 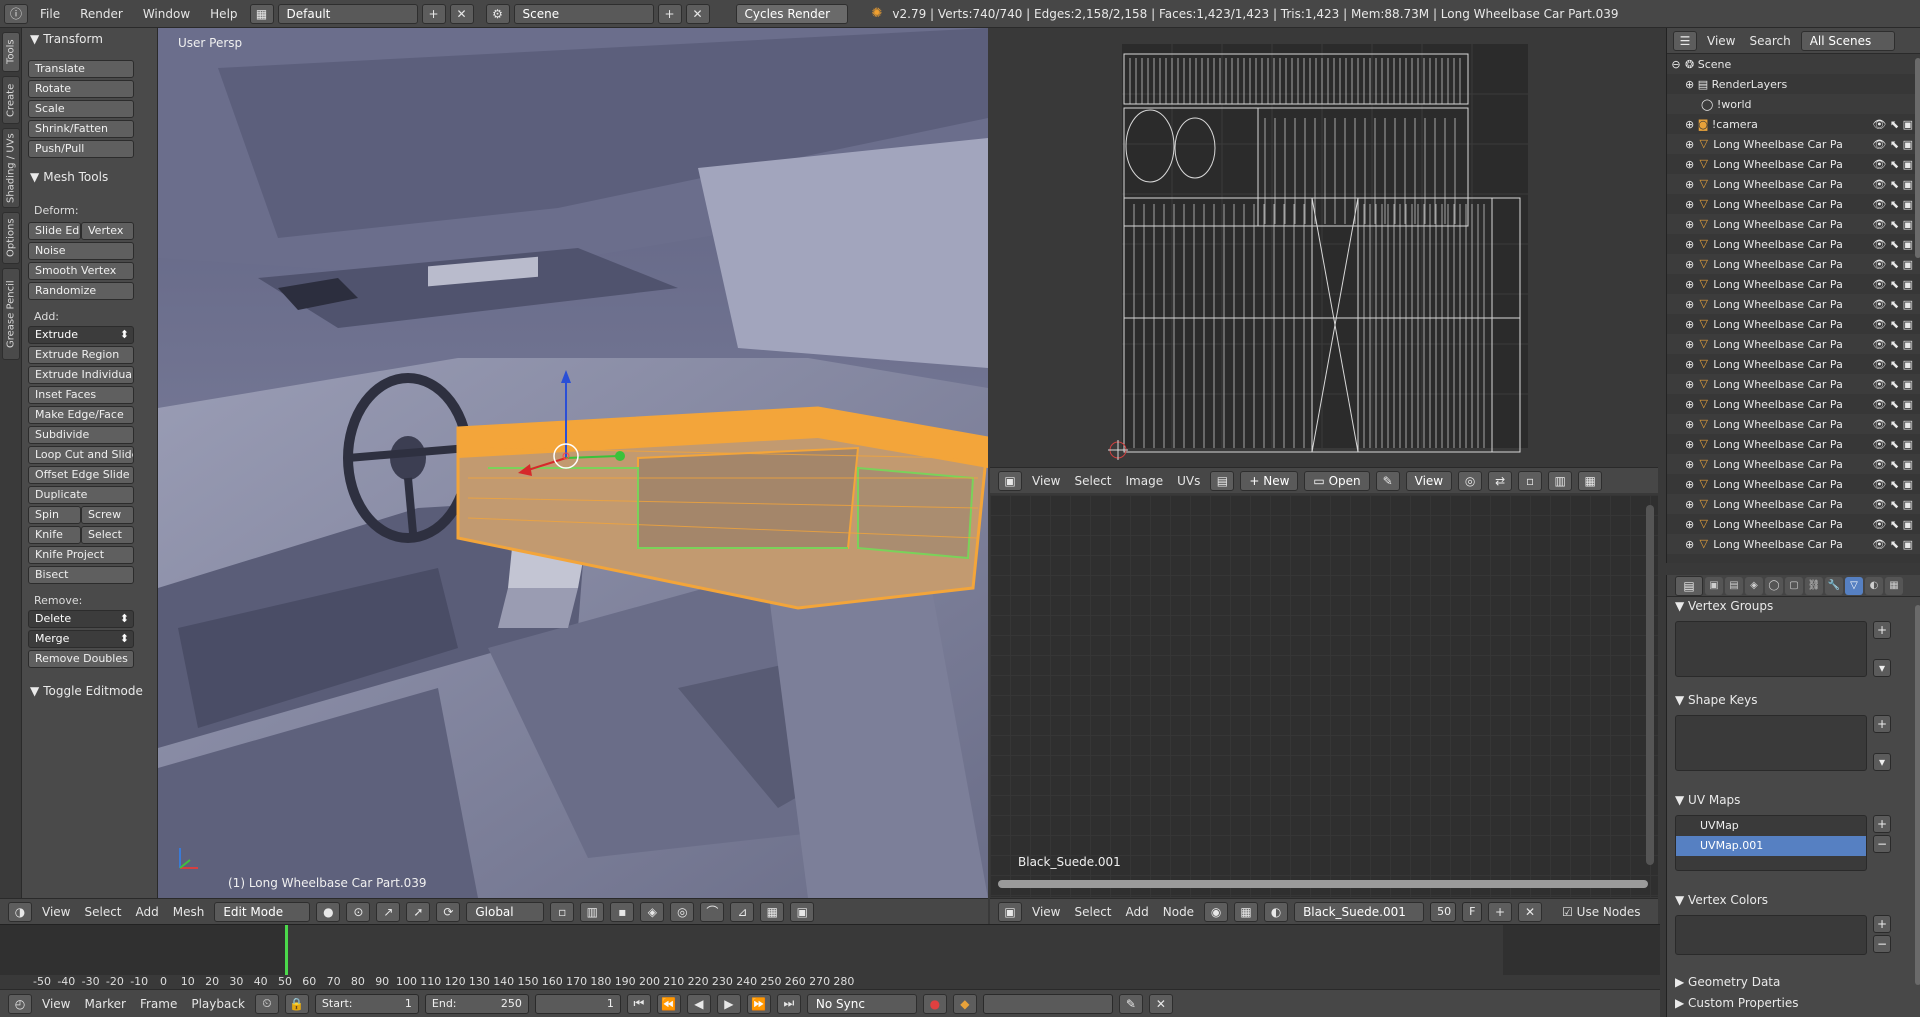 I want to click on play-reverse-icon: ◀, so click(x=698, y=1003).